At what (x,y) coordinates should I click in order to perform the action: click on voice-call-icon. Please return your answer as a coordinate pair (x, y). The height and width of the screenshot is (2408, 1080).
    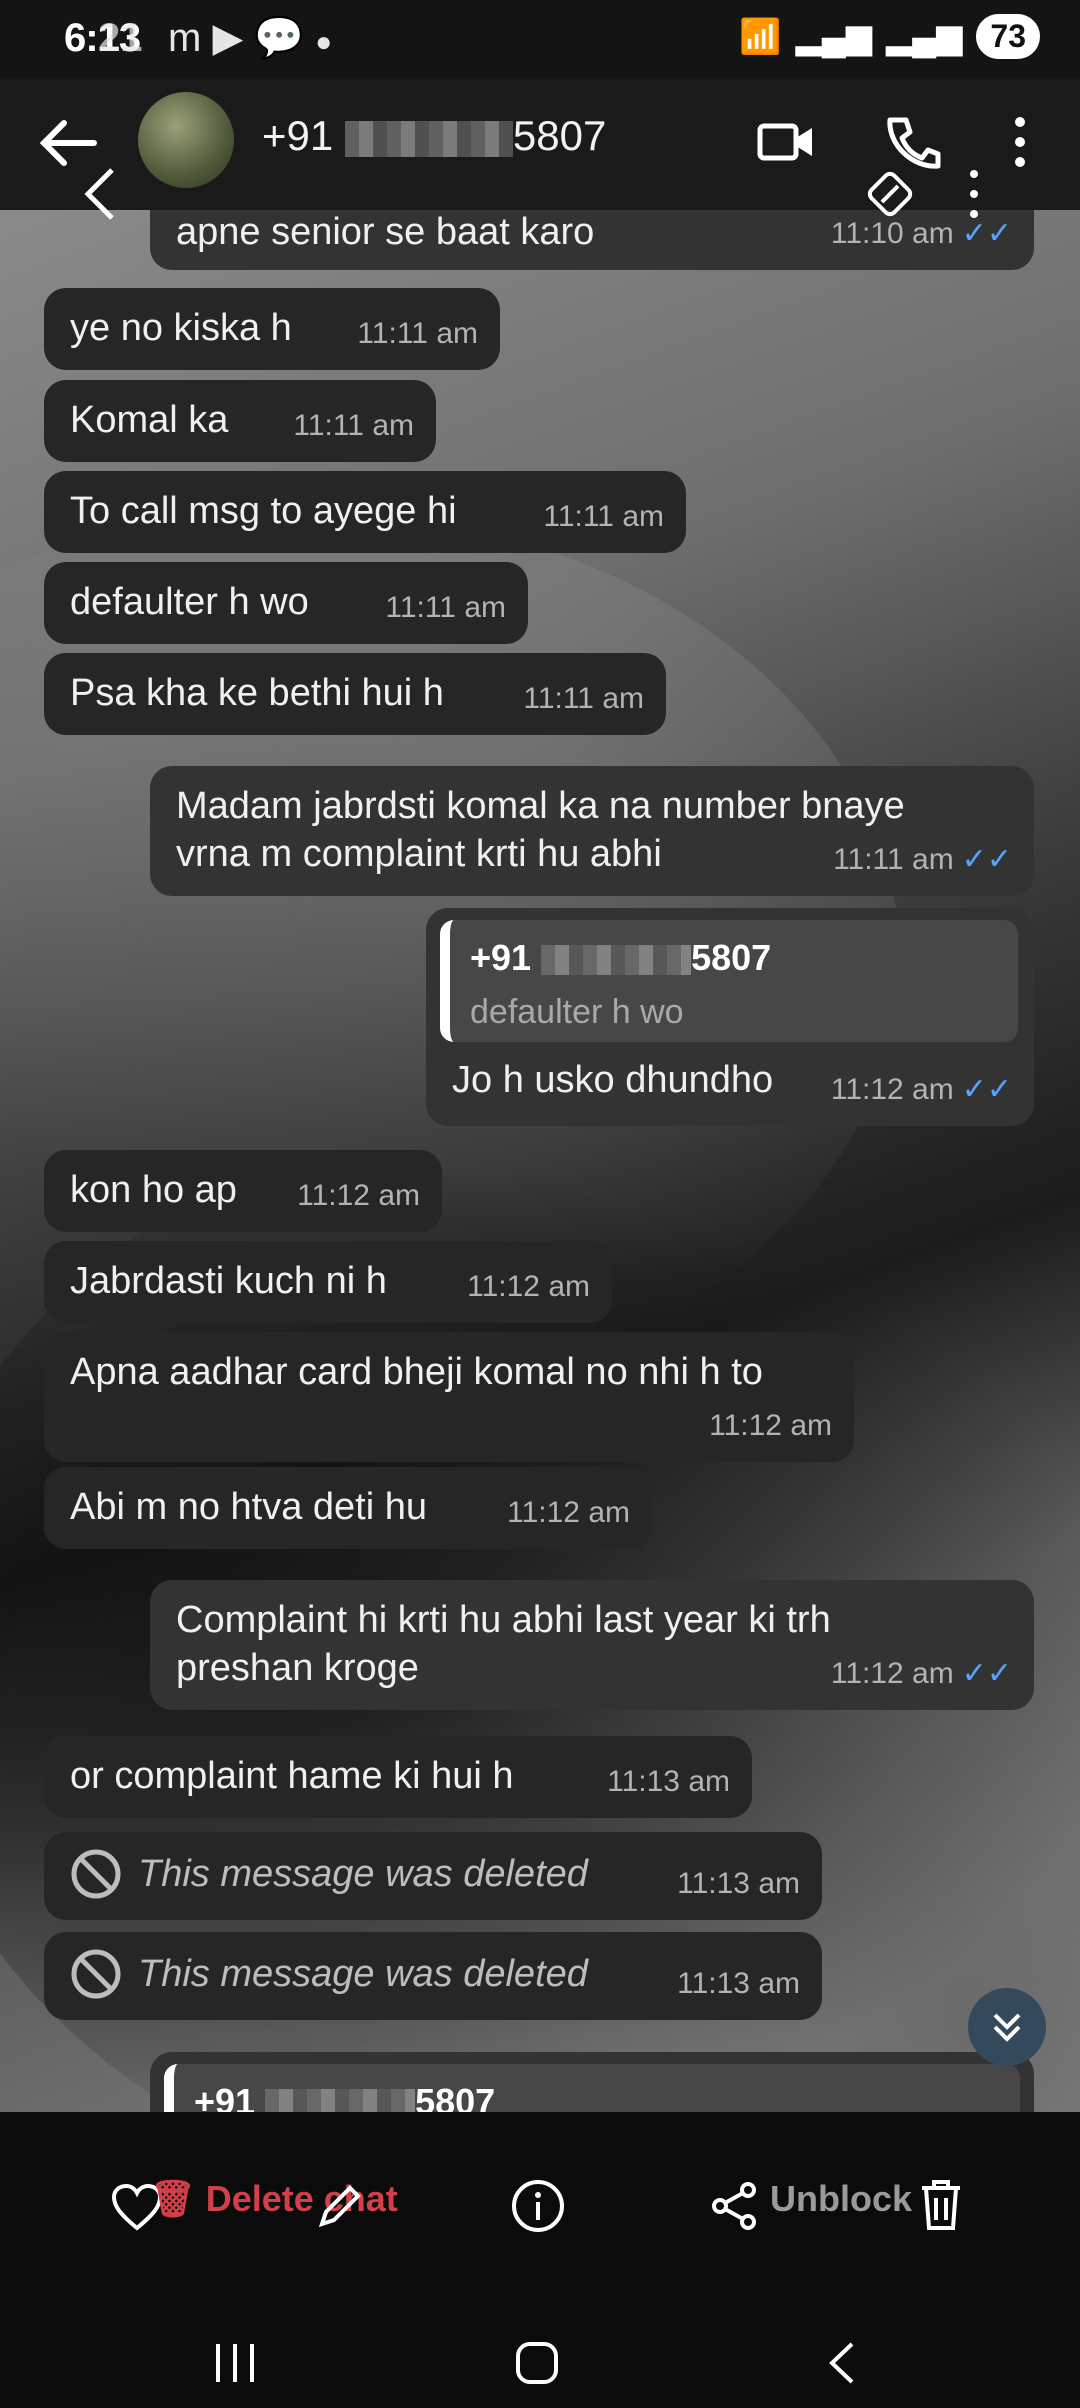
    Looking at the image, I should click on (912, 142).